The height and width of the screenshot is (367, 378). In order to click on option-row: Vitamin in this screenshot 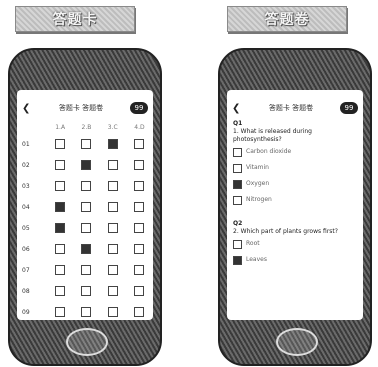, I will do `click(295, 168)`.